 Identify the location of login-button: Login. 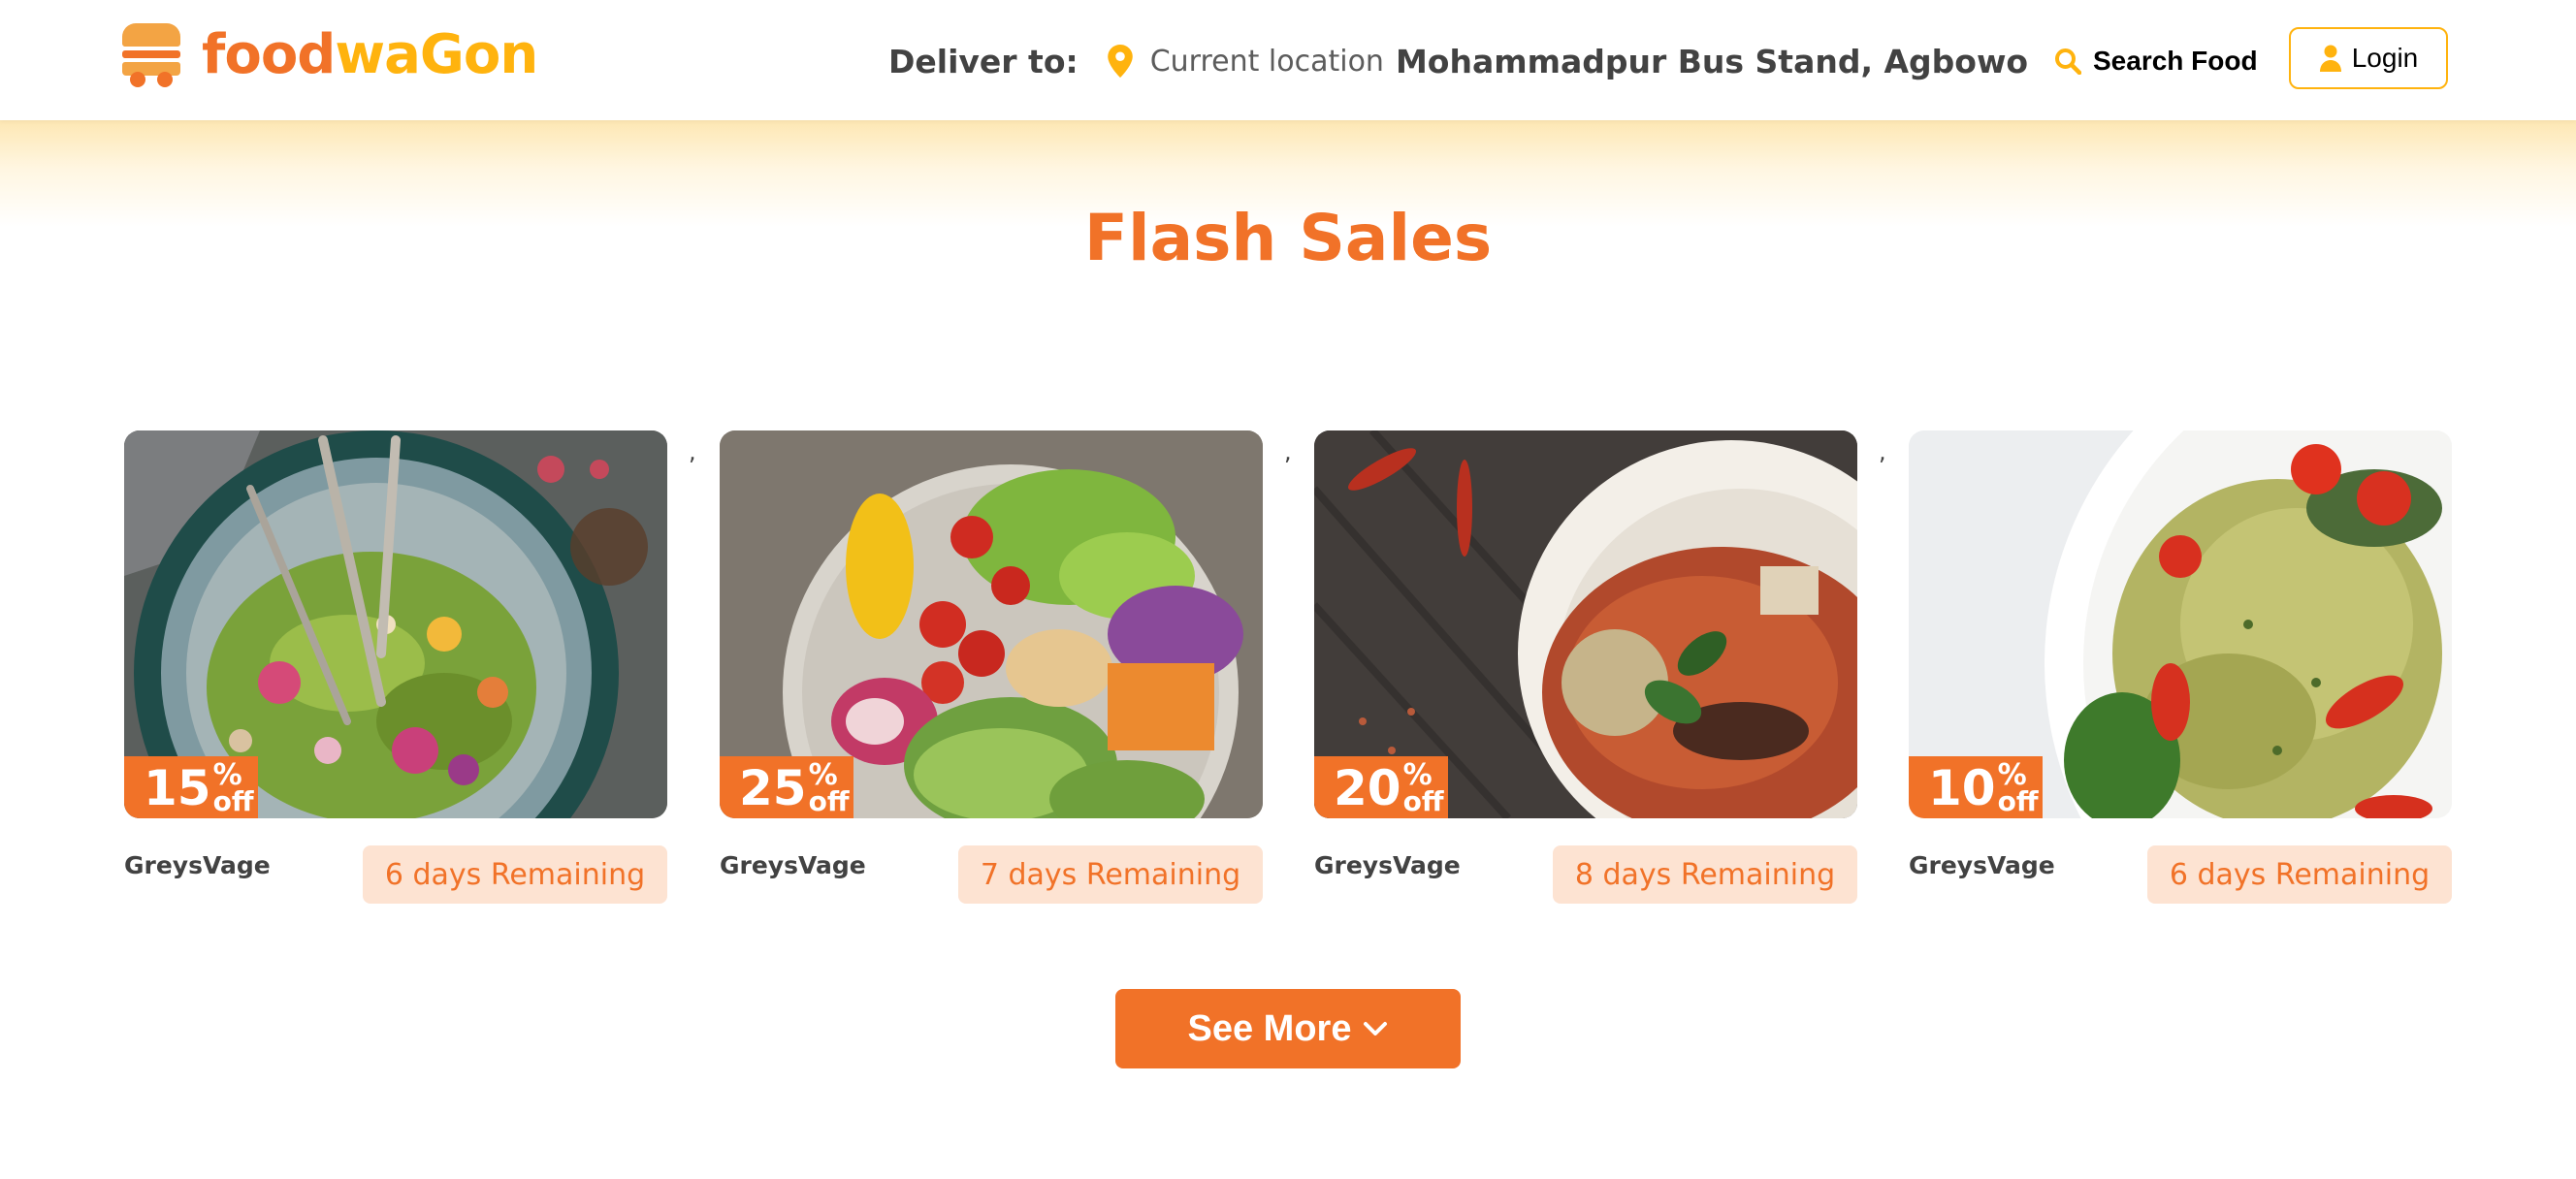
(2368, 58).